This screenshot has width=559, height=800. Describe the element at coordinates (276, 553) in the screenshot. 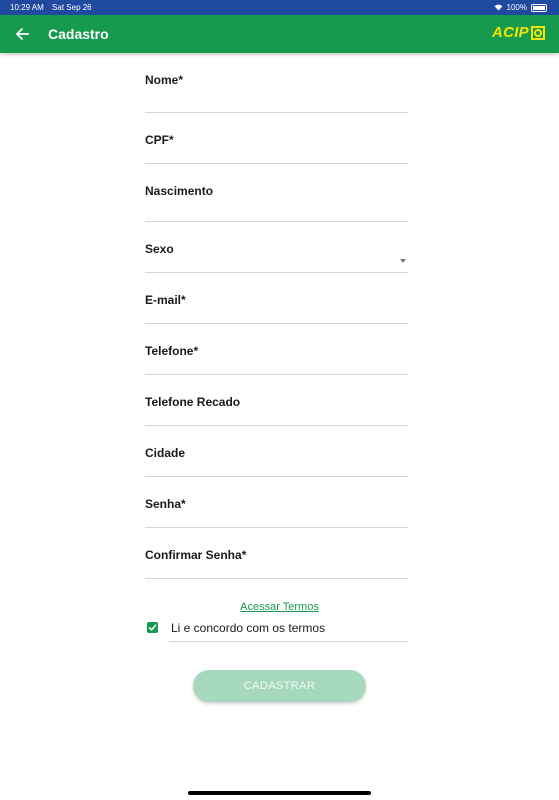

I see `confirm-password-field: Confirmar Senha*` at that location.